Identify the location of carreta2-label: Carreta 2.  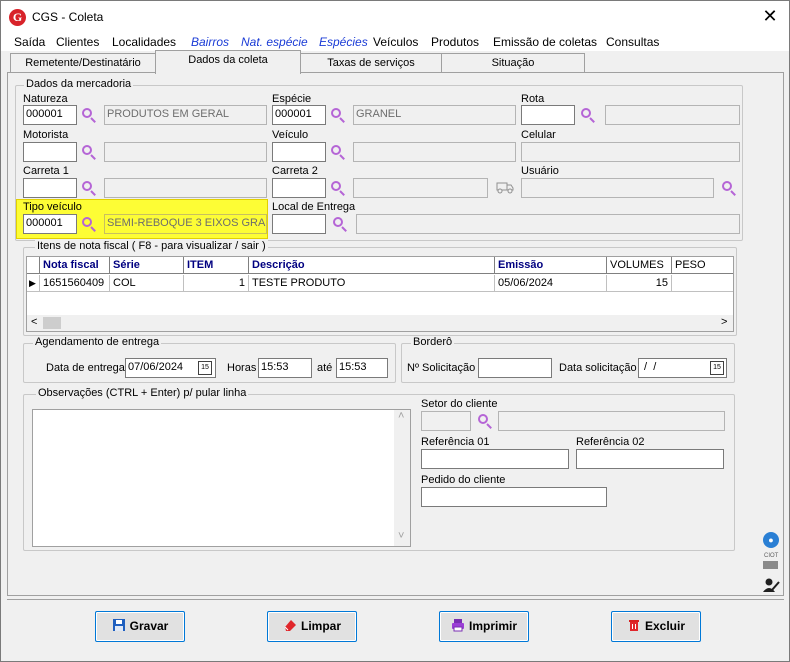
(295, 171).